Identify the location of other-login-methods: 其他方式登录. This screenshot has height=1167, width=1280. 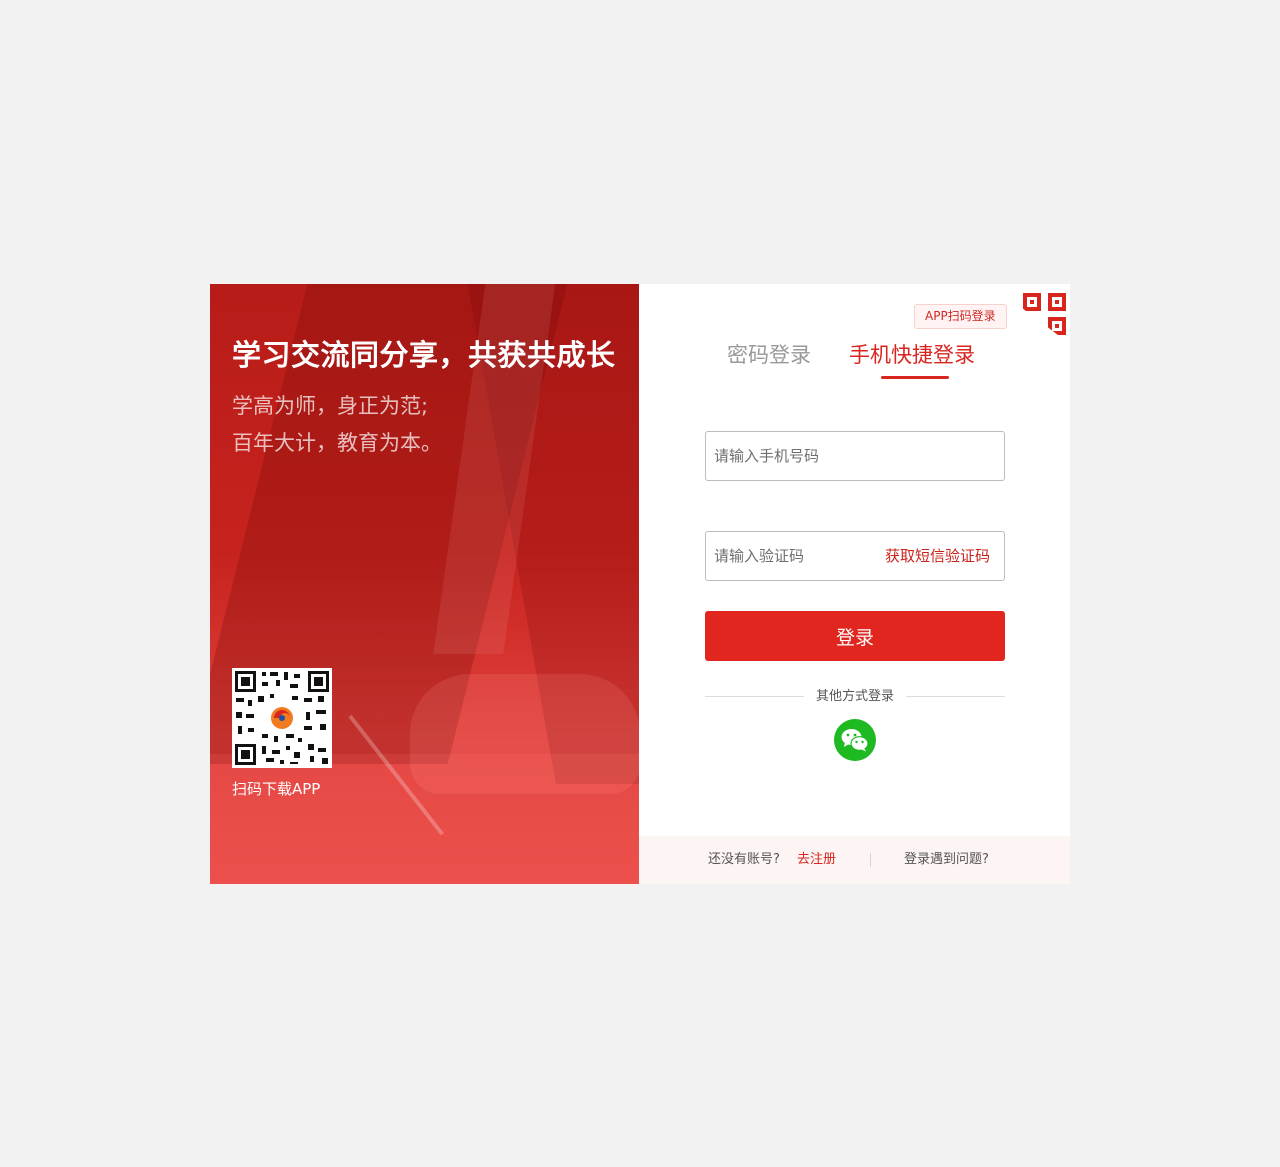
(855, 697).